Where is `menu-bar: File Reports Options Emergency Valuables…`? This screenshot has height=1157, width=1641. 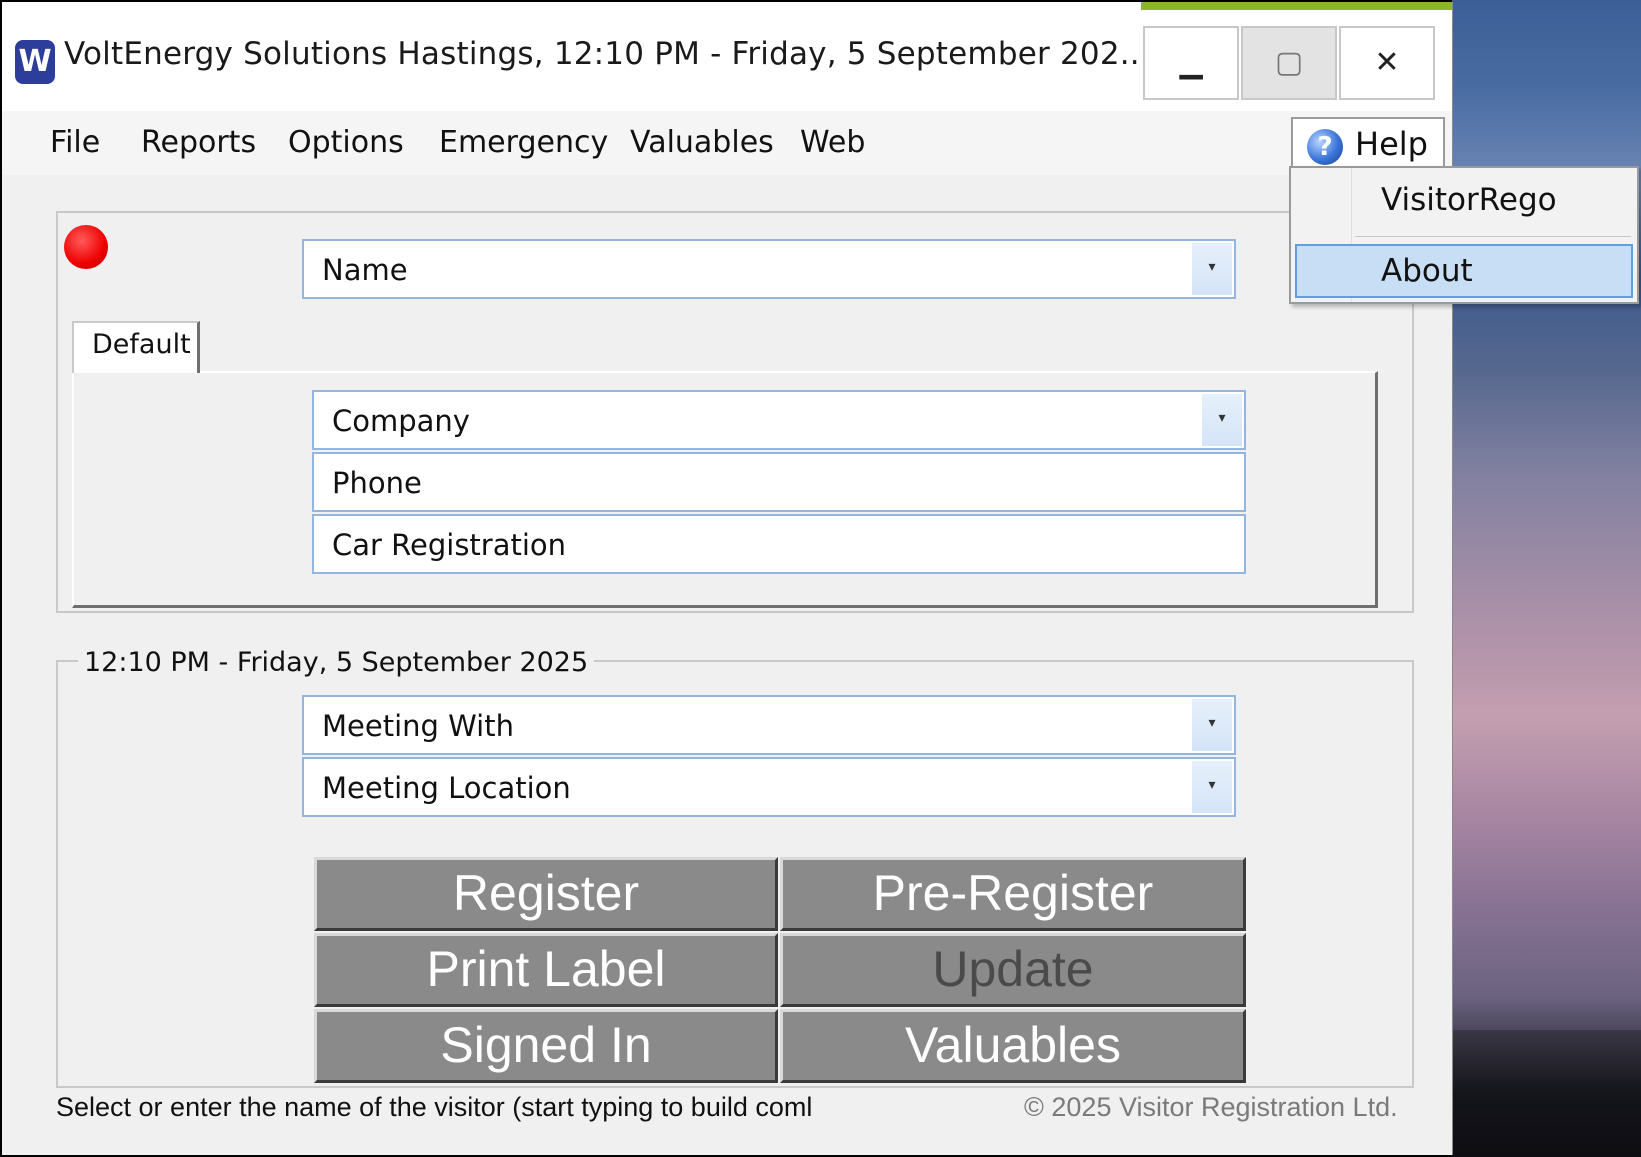 menu-bar: File Reports Options Emergency Valuables… is located at coordinates (727, 143).